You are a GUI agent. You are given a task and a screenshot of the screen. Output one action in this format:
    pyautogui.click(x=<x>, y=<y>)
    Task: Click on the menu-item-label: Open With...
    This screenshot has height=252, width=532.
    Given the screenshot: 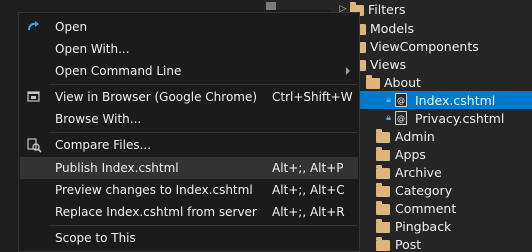 What is the action you would take?
    pyautogui.click(x=92, y=49)
    